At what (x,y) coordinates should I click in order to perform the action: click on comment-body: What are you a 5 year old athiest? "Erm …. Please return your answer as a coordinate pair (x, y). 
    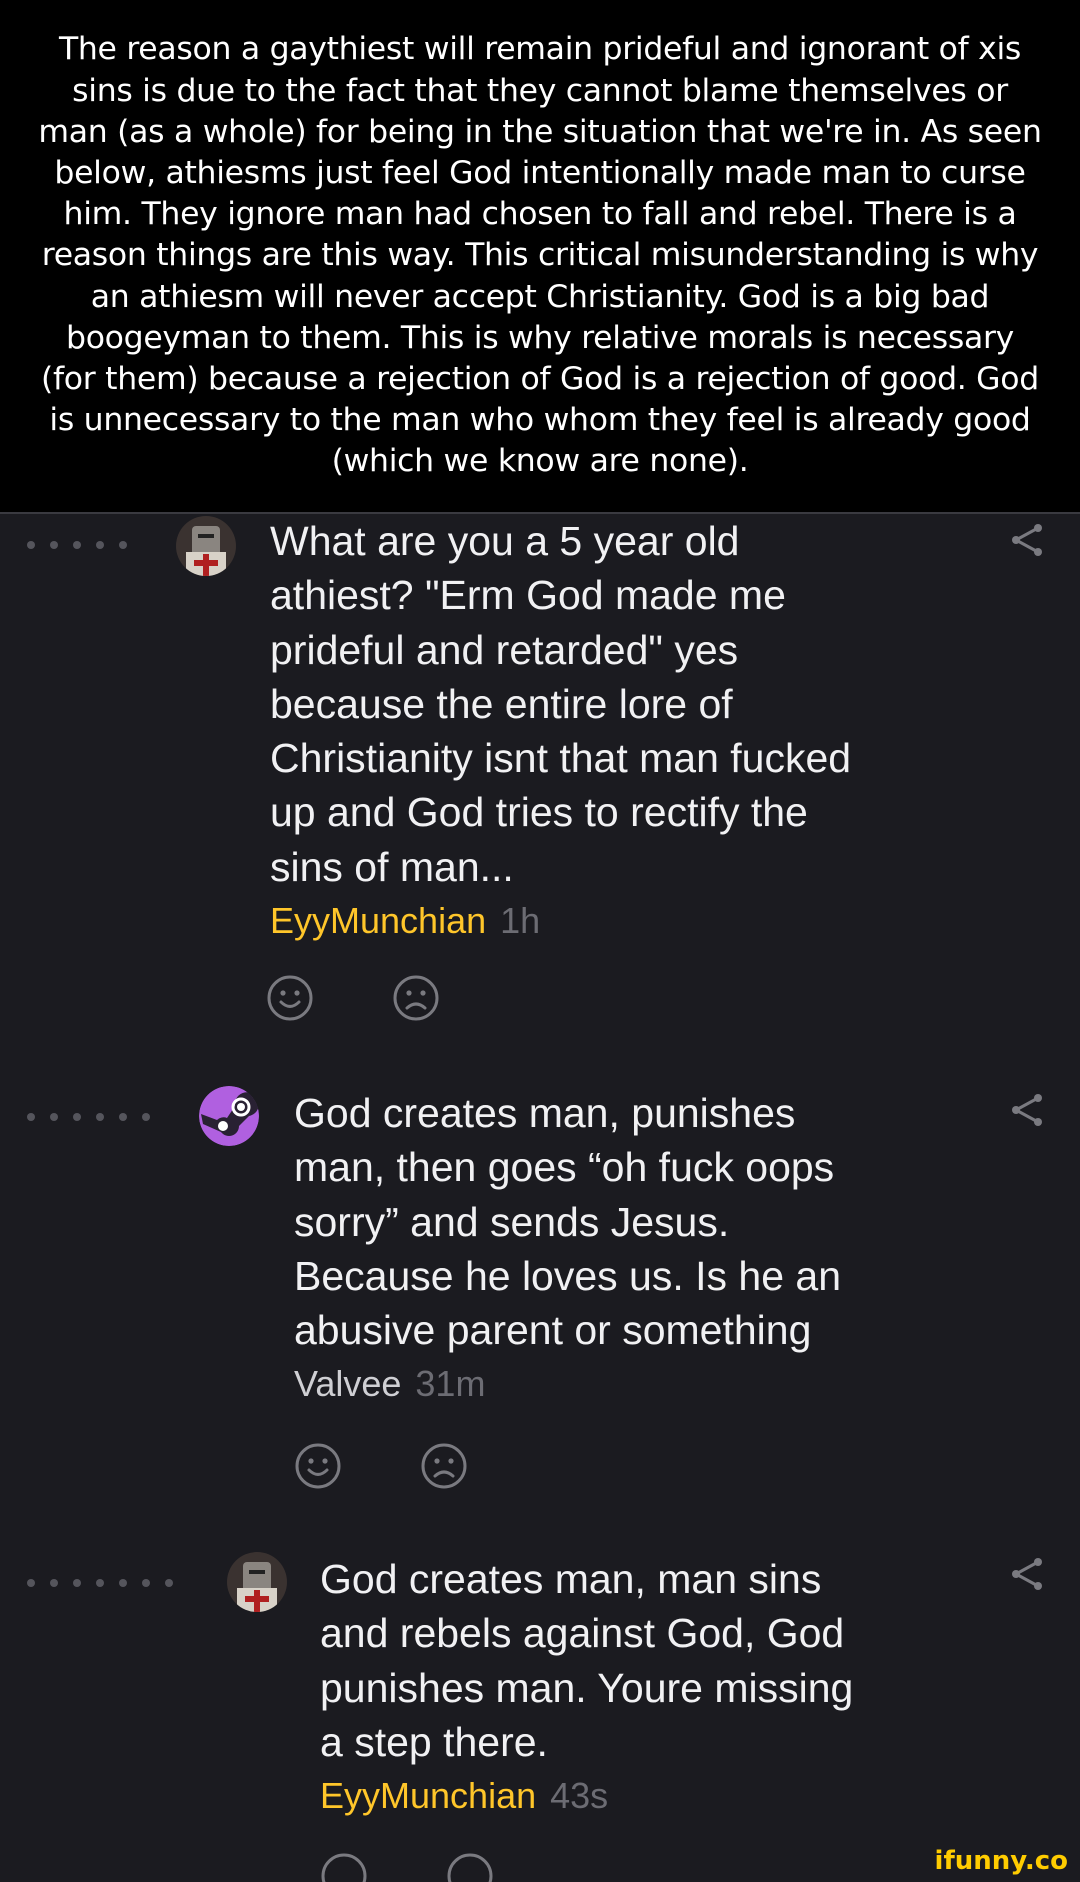
    Looking at the image, I should click on (560, 731).